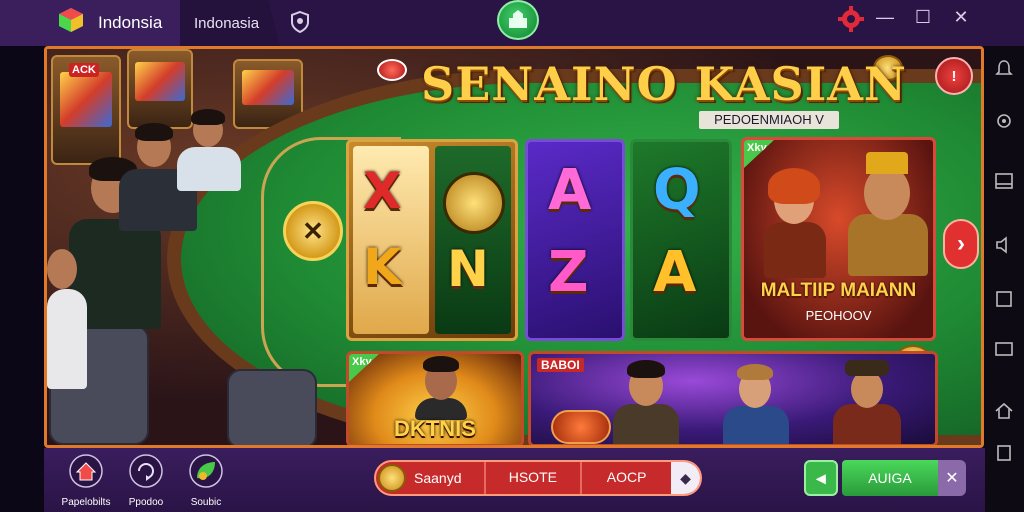 The width and height of the screenshot is (1024, 512). What do you see at coordinates (769, 120) in the screenshot?
I see `game-subtitle: PEDOENMIAOH V` at bounding box center [769, 120].